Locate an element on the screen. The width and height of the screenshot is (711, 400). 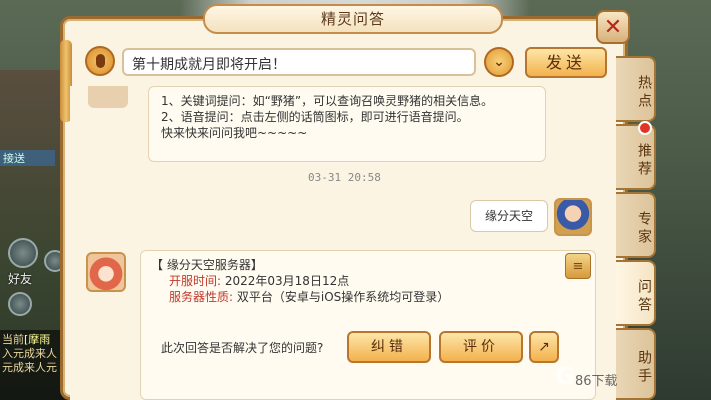
tab-qa: 问答 is located at coordinates (636, 293).